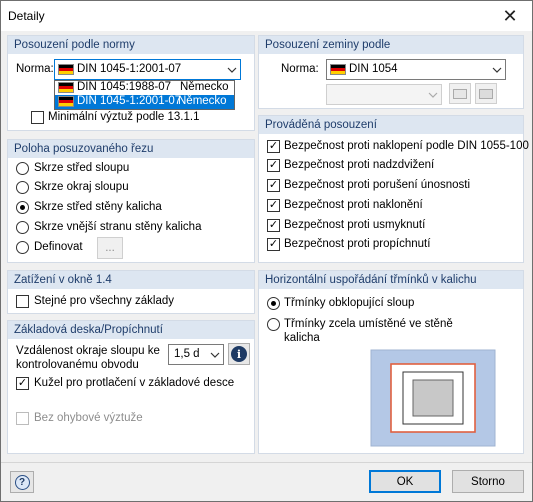 This screenshot has width=533, height=502. What do you see at coordinates (373, 69) in the screenshot?
I see `soil-selected-value: DIN 1054` at bounding box center [373, 69].